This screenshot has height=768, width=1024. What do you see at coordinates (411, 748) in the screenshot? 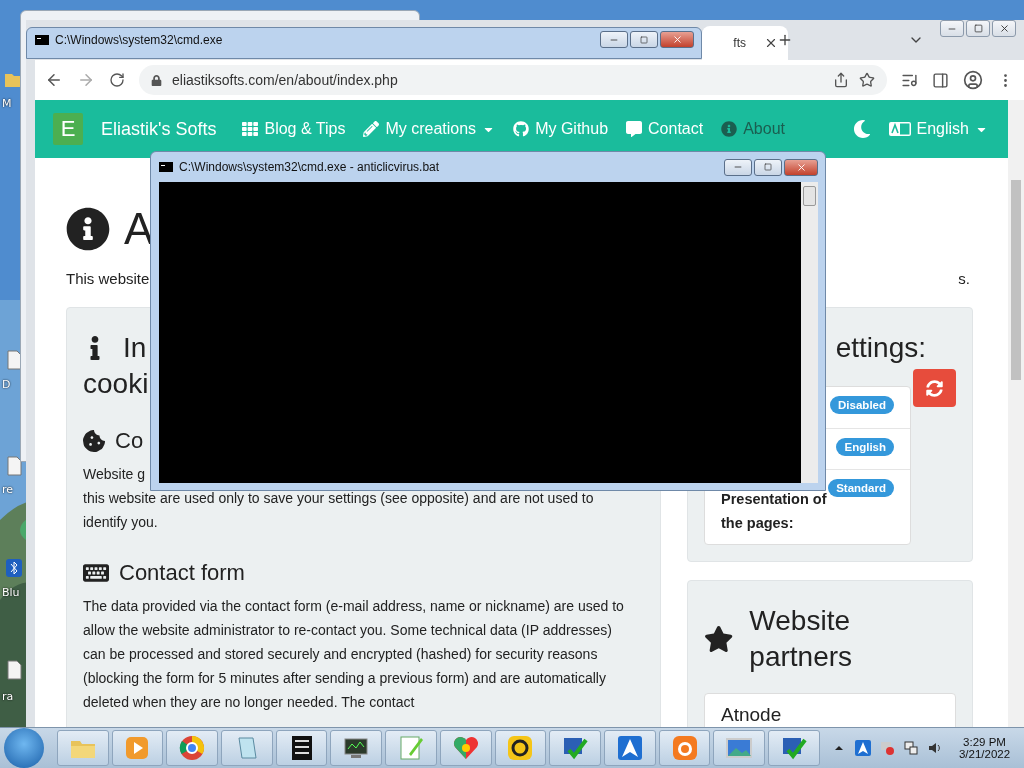
I see `pen-icon` at bounding box center [411, 748].